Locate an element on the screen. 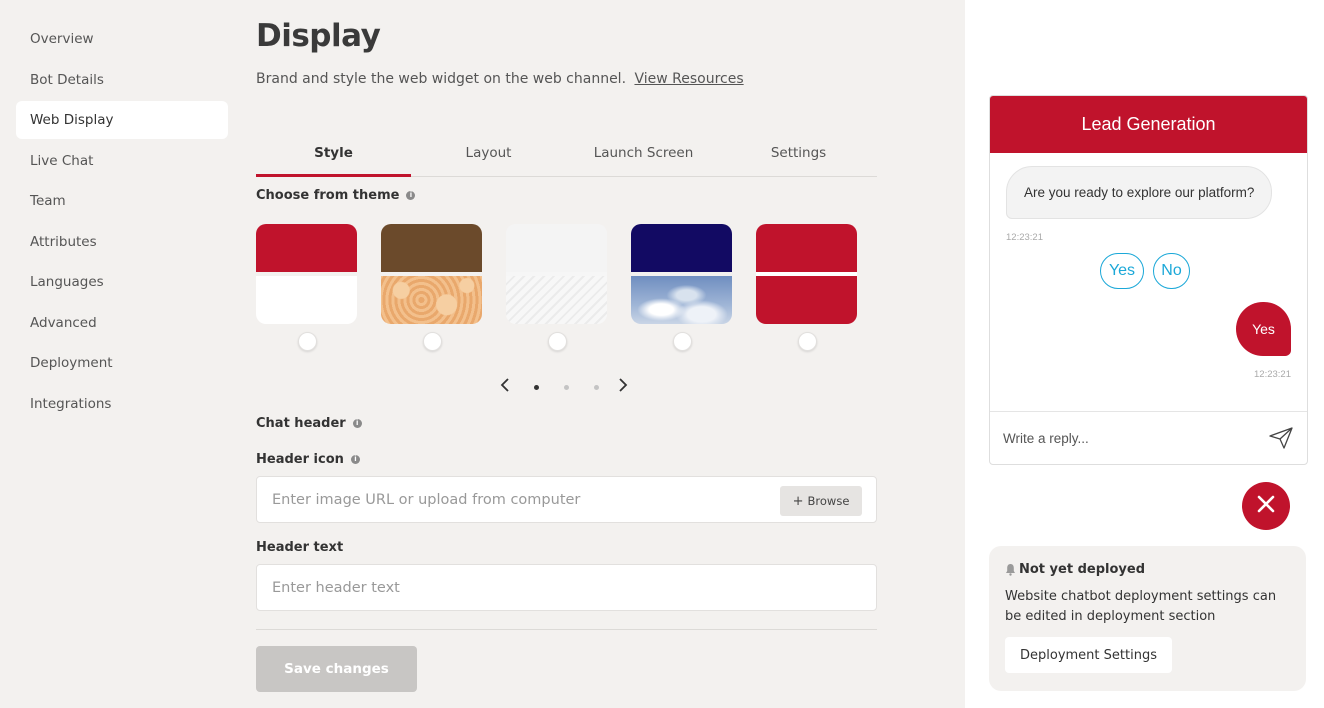 Image resolution: width=1324 pixels, height=708 pixels. tab-launch-screen: Launch Screen is located at coordinates (643, 153).